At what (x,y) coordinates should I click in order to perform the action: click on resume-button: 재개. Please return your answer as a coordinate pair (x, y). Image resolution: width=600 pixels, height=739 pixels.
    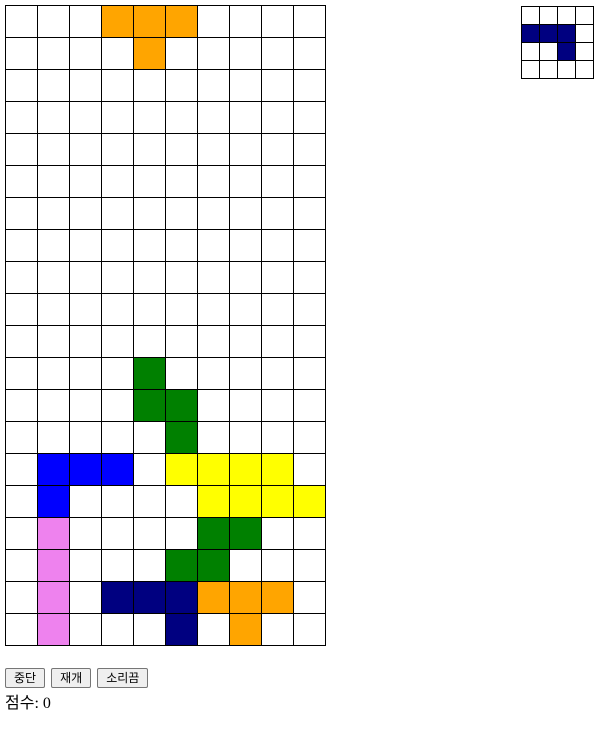
    Looking at the image, I should click on (71, 678).